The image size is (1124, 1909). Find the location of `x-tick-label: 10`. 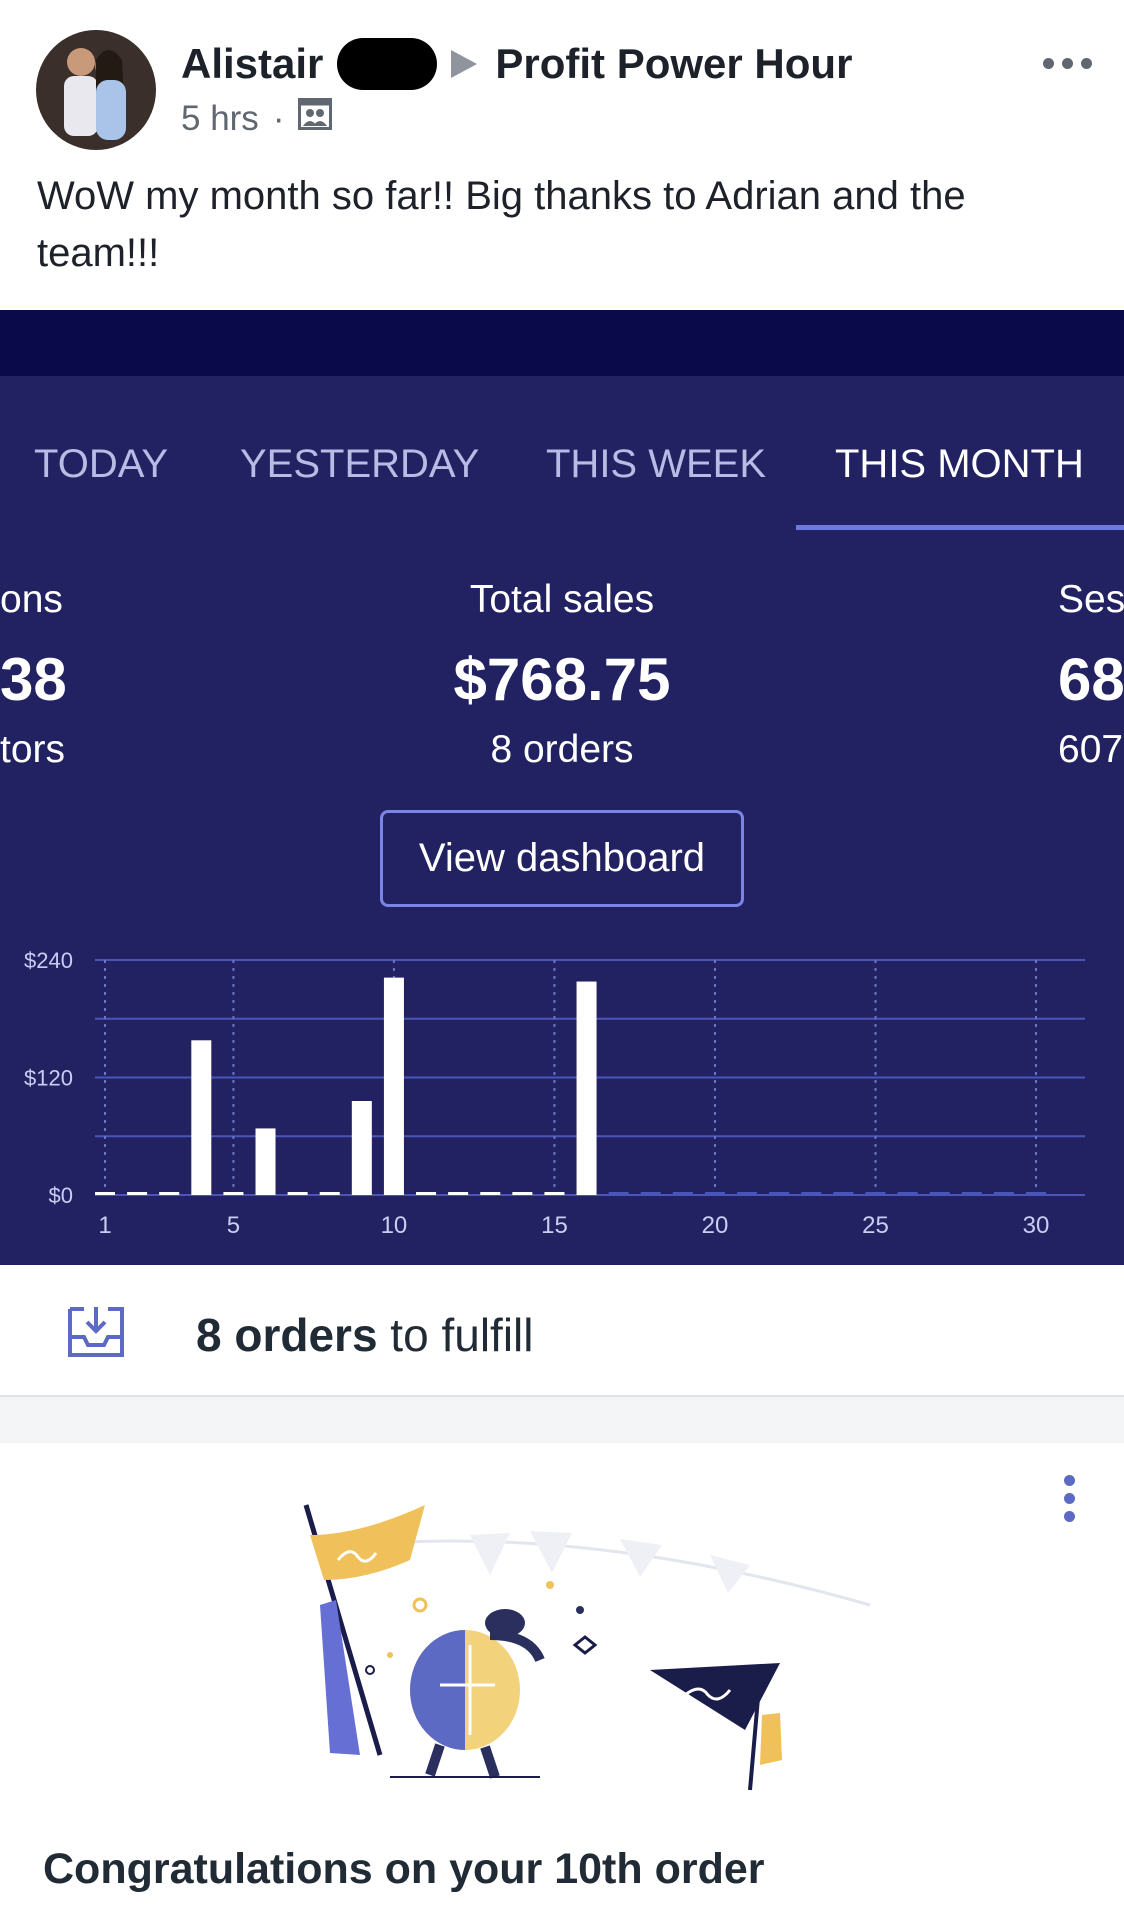

x-tick-label: 10 is located at coordinates (394, 1225).